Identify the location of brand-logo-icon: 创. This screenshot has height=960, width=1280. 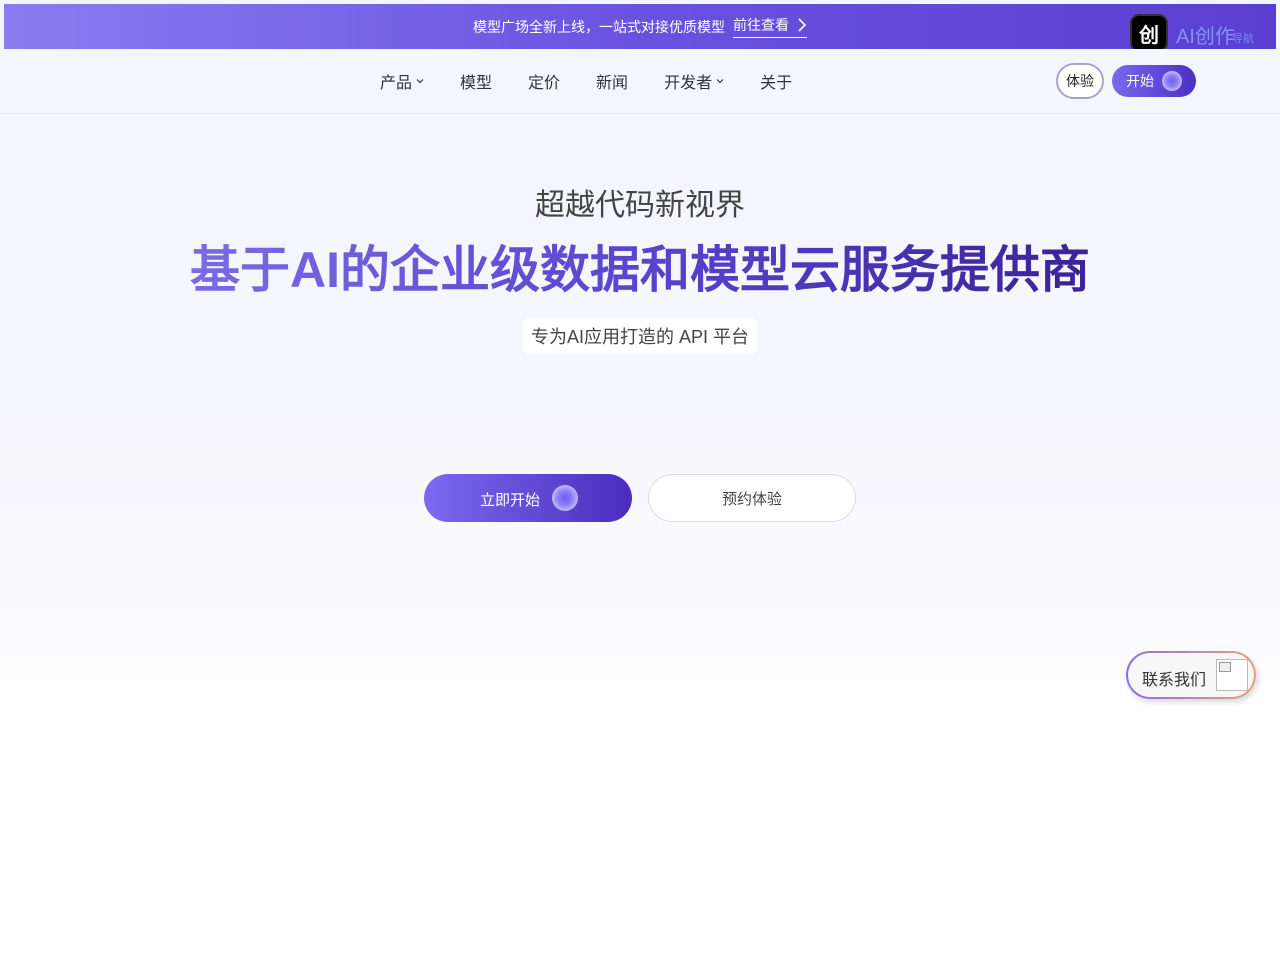
(1149, 33).